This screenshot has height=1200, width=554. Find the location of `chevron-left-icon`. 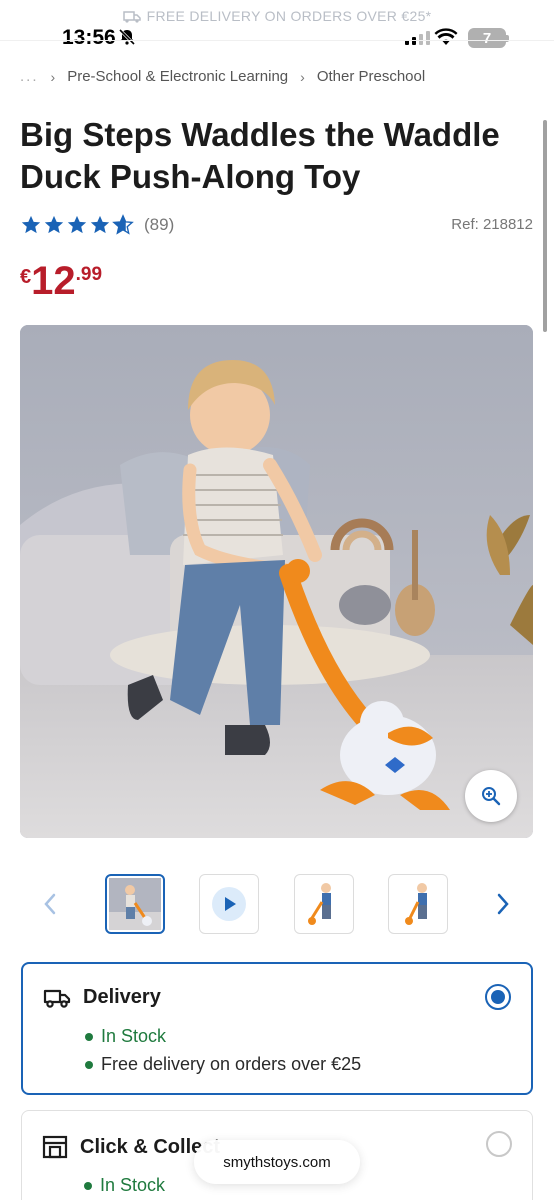

chevron-left-icon is located at coordinates (50, 904).